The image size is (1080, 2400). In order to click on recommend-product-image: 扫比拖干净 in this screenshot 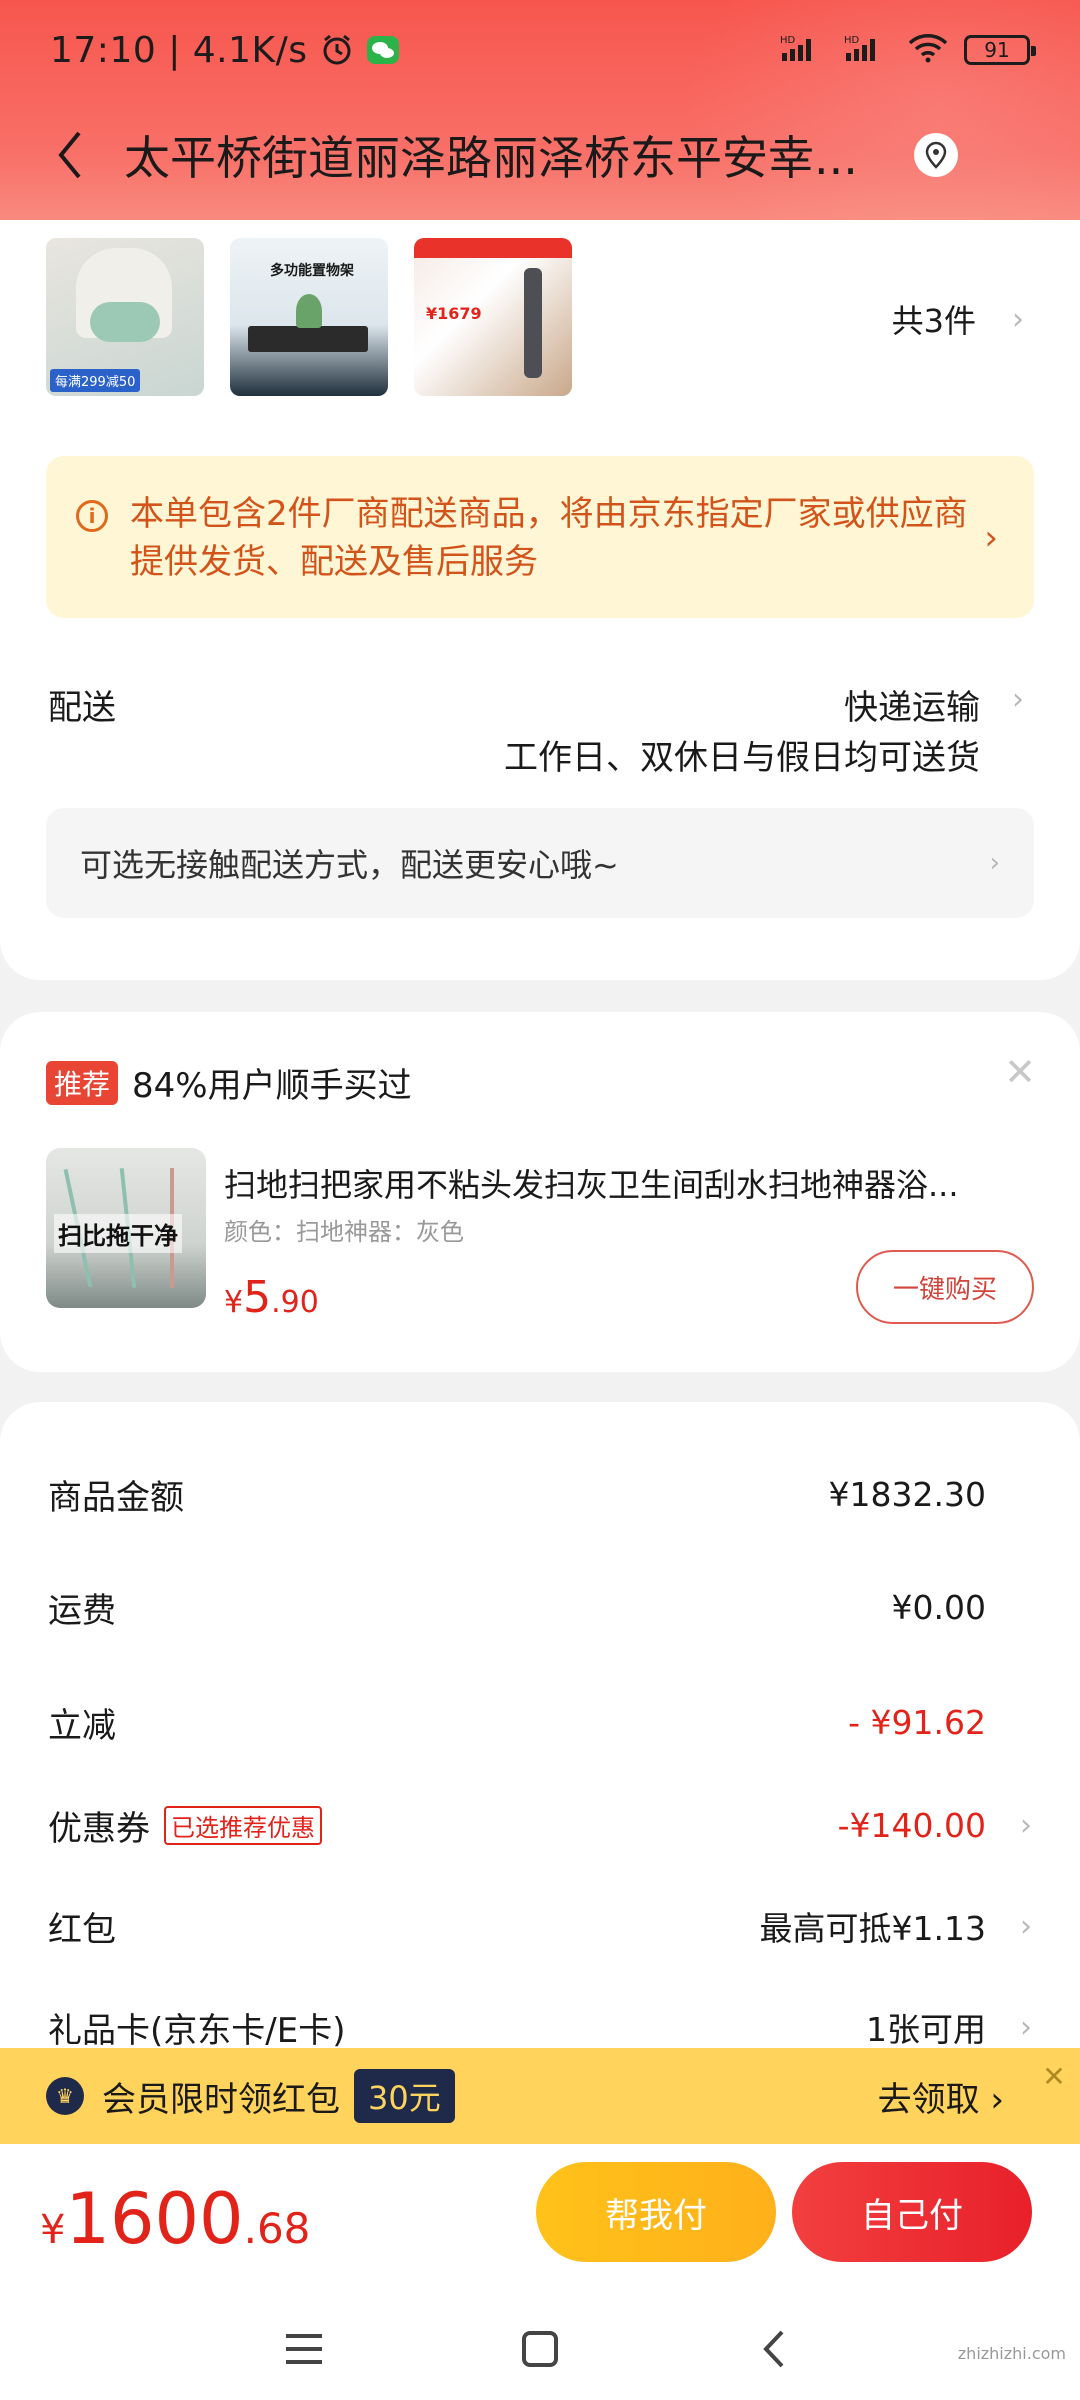, I will do `click(126, 1228)`.